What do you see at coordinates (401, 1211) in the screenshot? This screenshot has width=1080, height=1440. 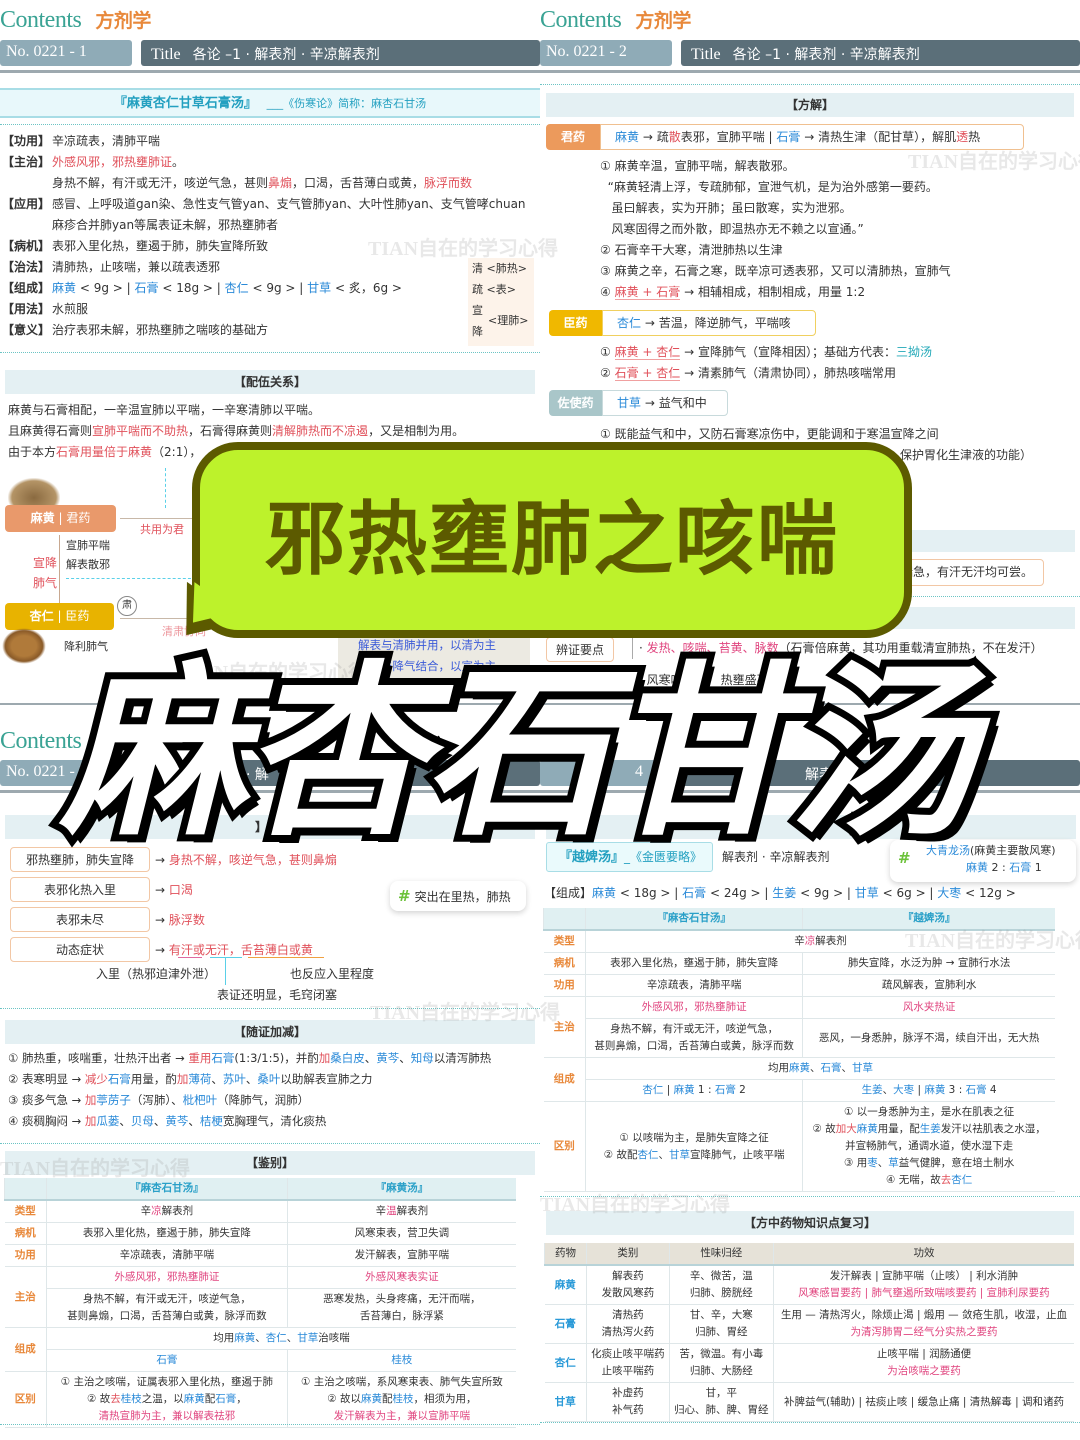 I see `table-cell: 辛温解表剂` at bounding box center [401, 1211].